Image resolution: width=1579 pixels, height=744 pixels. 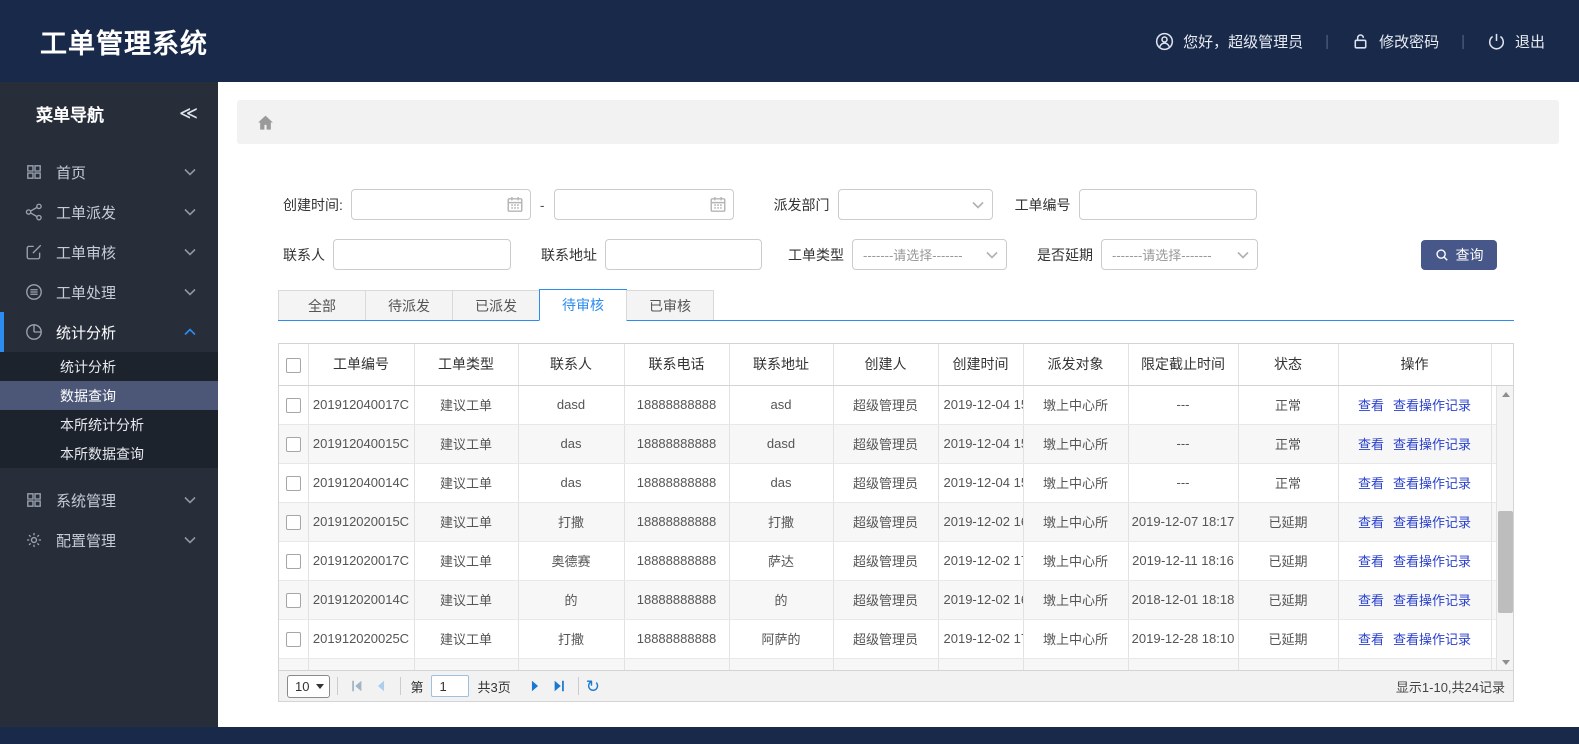 What do you see at coordinates (1288, 664) in the screenshot?
I see `cell-status` at bounding box center [1288, 664].